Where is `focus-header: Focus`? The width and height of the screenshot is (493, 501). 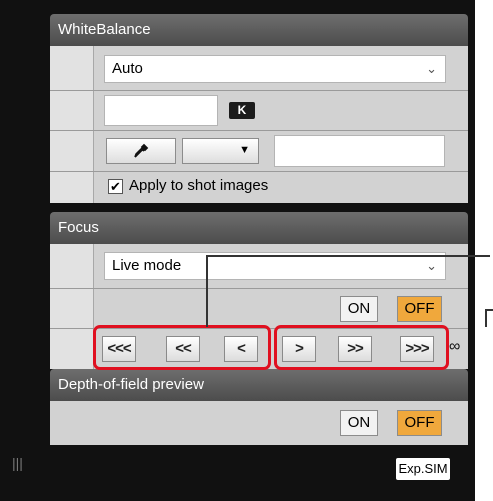
focus-header: Focus is located at coordinates (259, 228).